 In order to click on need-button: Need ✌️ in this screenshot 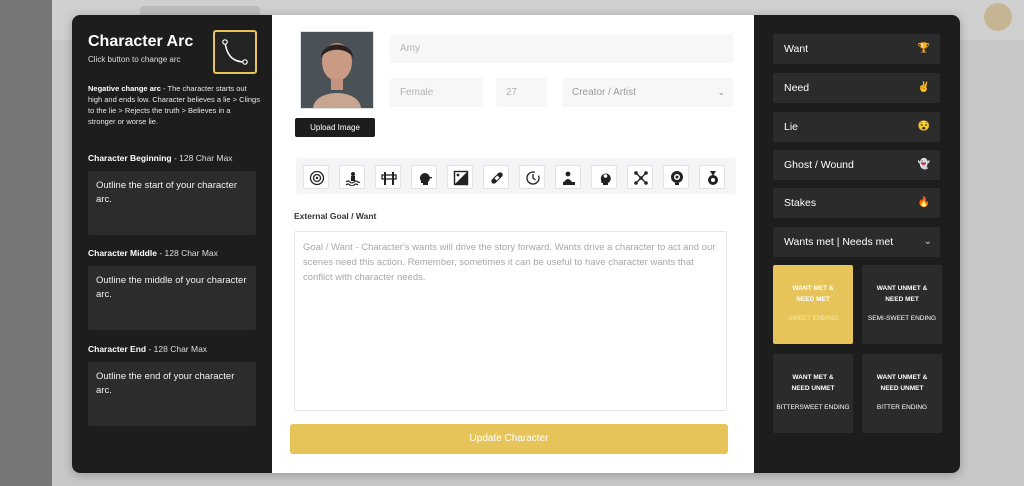, I will do `click(856, 88)`.